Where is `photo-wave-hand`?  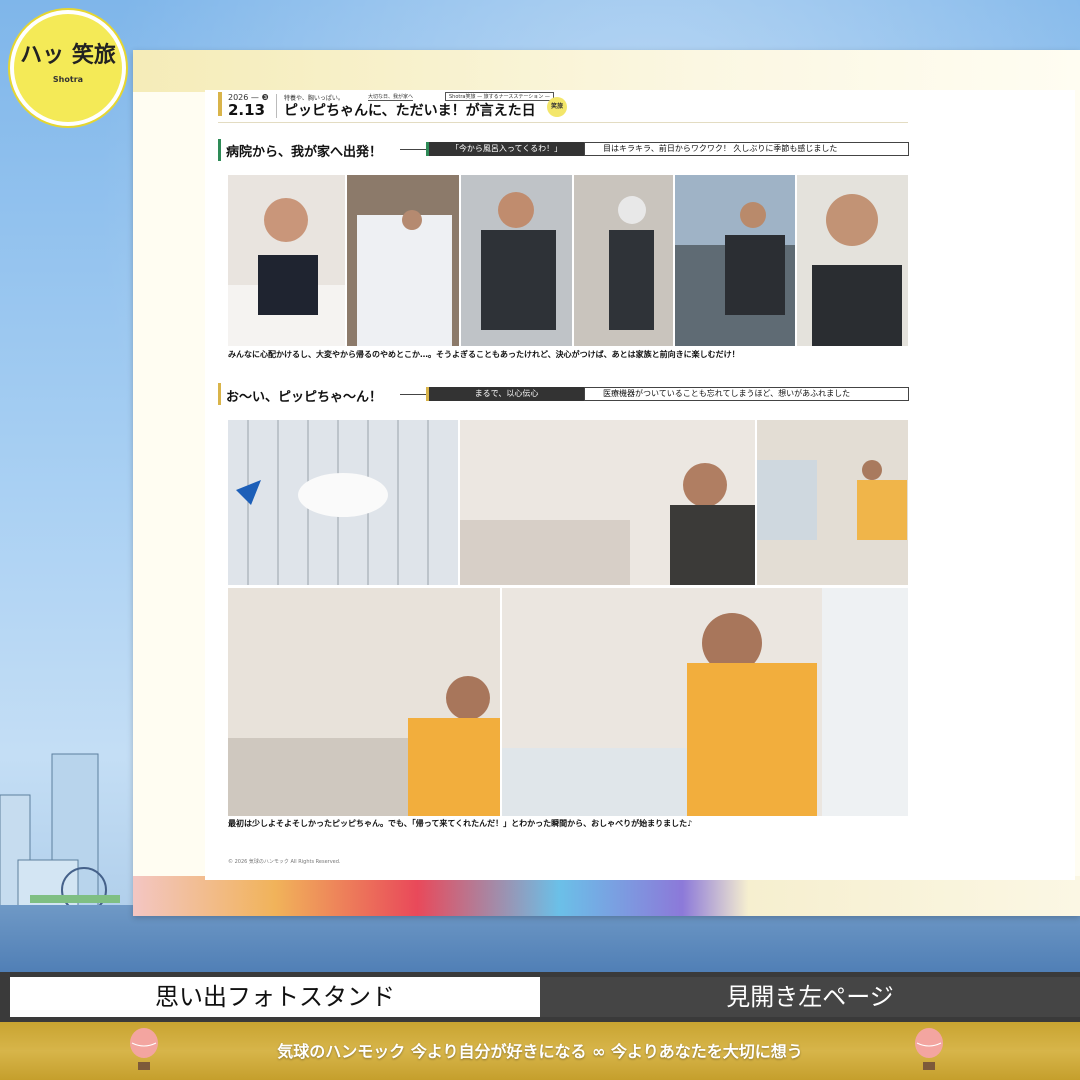
photo-wave-hand is located at coordinates (623, 260).